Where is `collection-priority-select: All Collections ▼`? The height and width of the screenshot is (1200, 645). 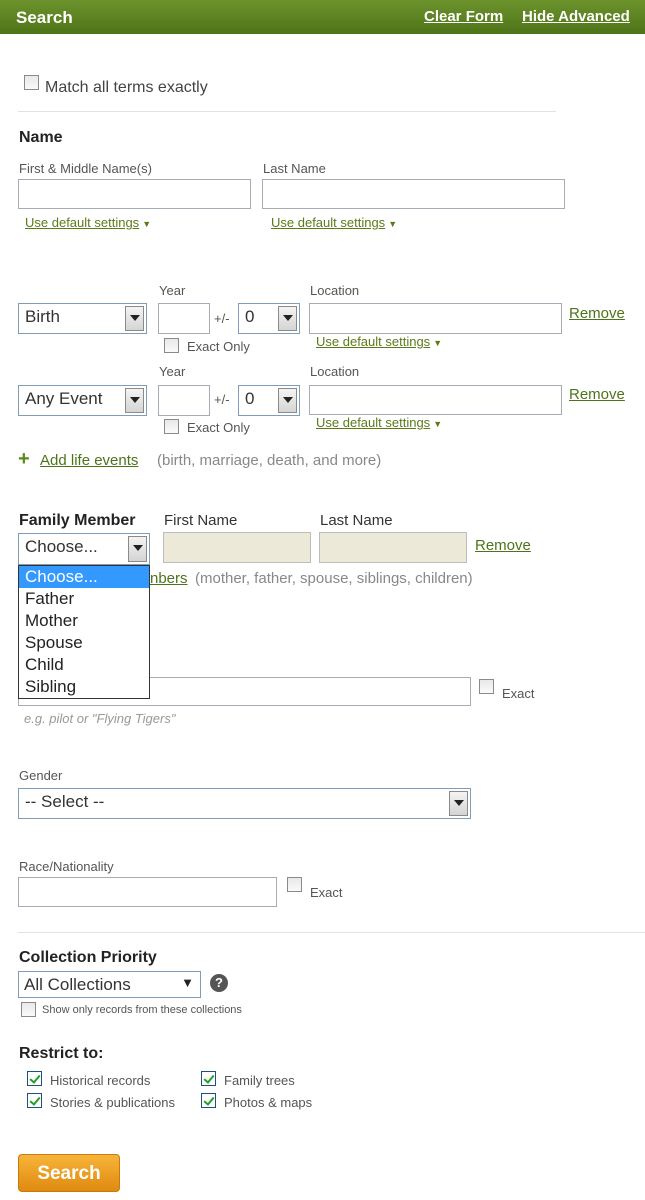 collection-priority-select: All Collections ▼ is located at coordinates (109, 984).